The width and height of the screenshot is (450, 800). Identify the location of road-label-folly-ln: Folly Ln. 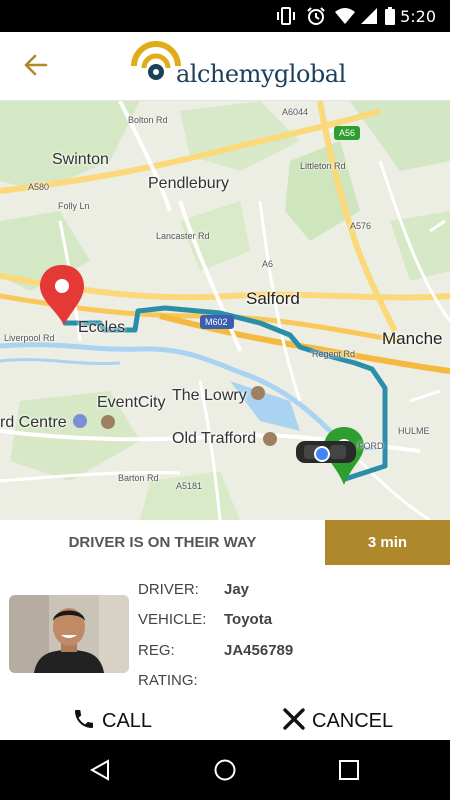
(74, 206).